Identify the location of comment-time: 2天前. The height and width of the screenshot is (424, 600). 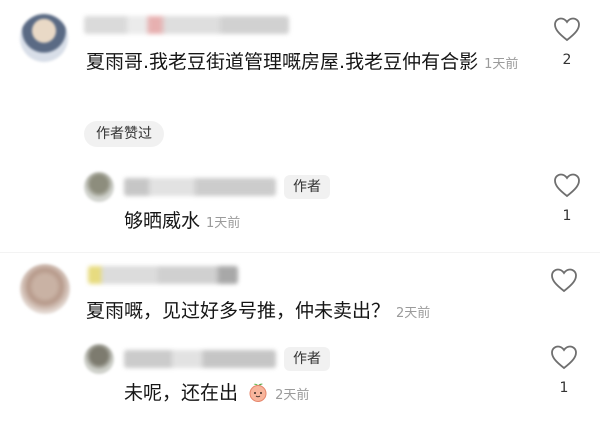
(413, 313).